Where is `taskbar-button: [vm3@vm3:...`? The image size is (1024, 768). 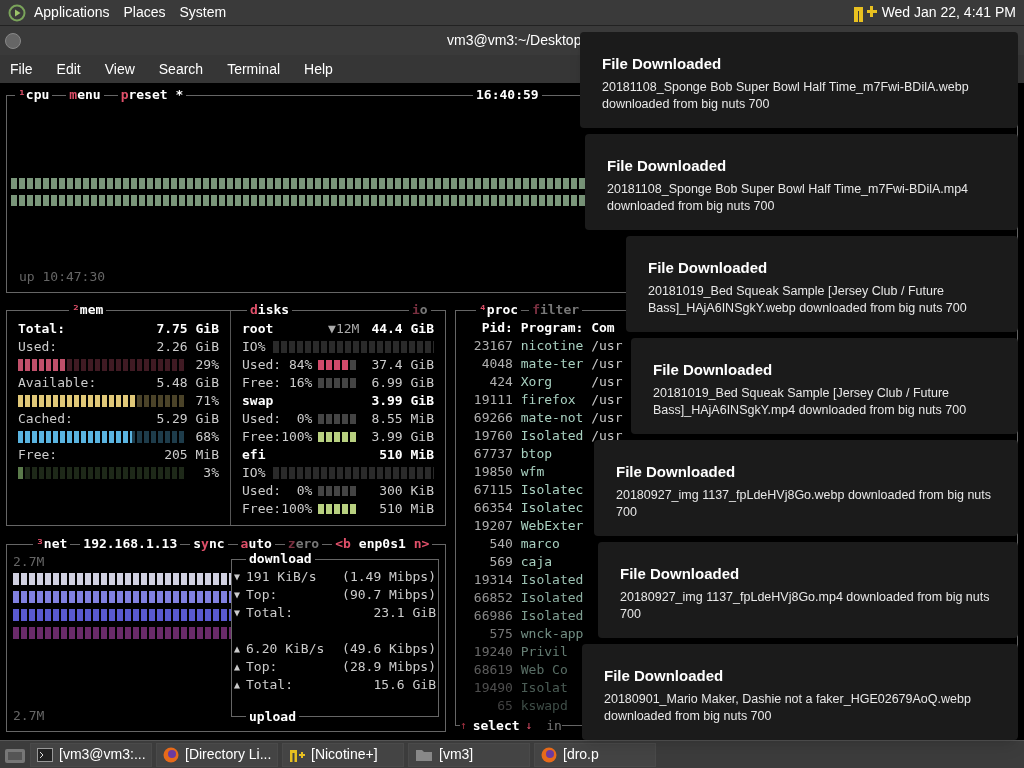
taskbar-button: [vm3@vm3:... is located at coordinates (91, 754).